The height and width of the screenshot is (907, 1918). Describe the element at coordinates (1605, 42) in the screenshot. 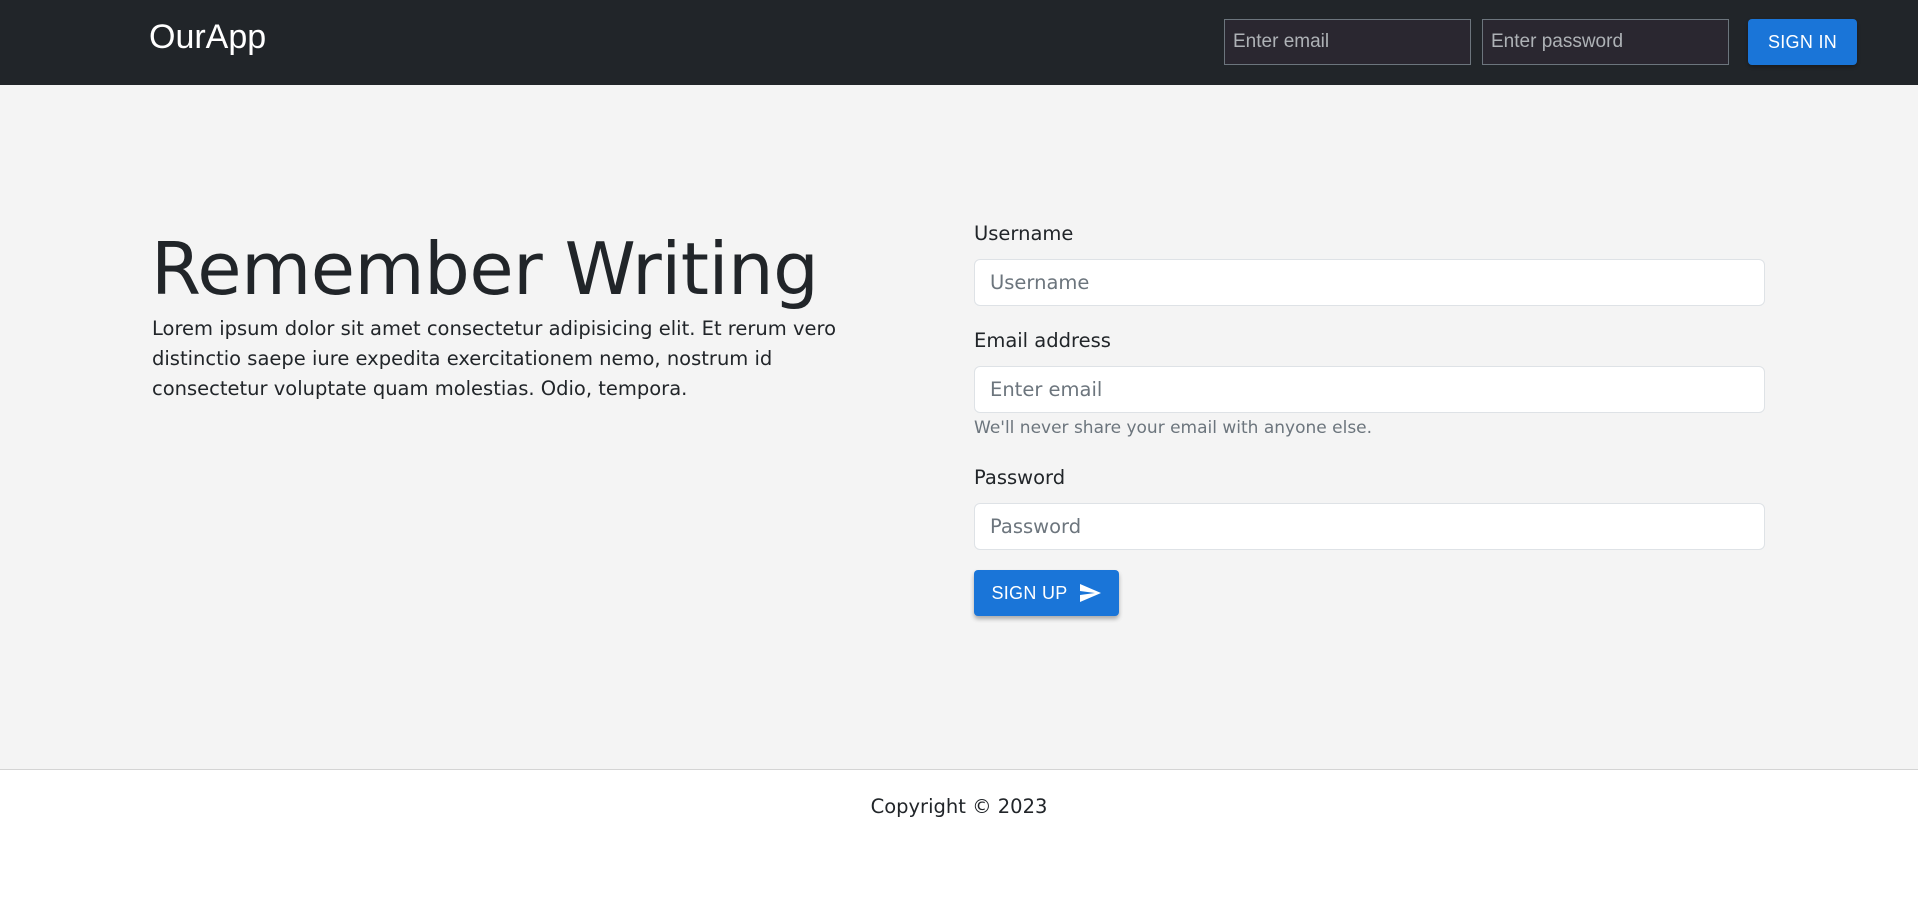

I see `header-password-input` at that location.